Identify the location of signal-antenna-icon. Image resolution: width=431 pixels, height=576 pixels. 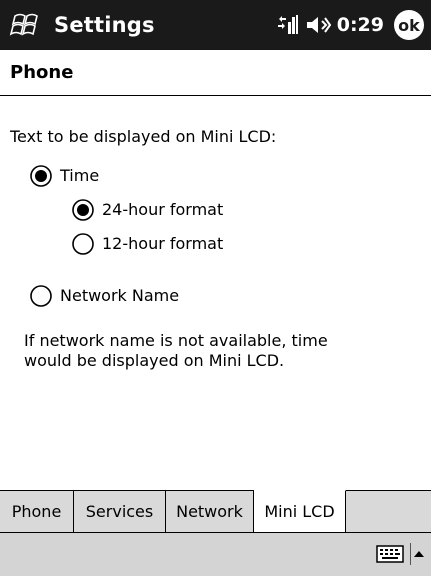
(287, 24).